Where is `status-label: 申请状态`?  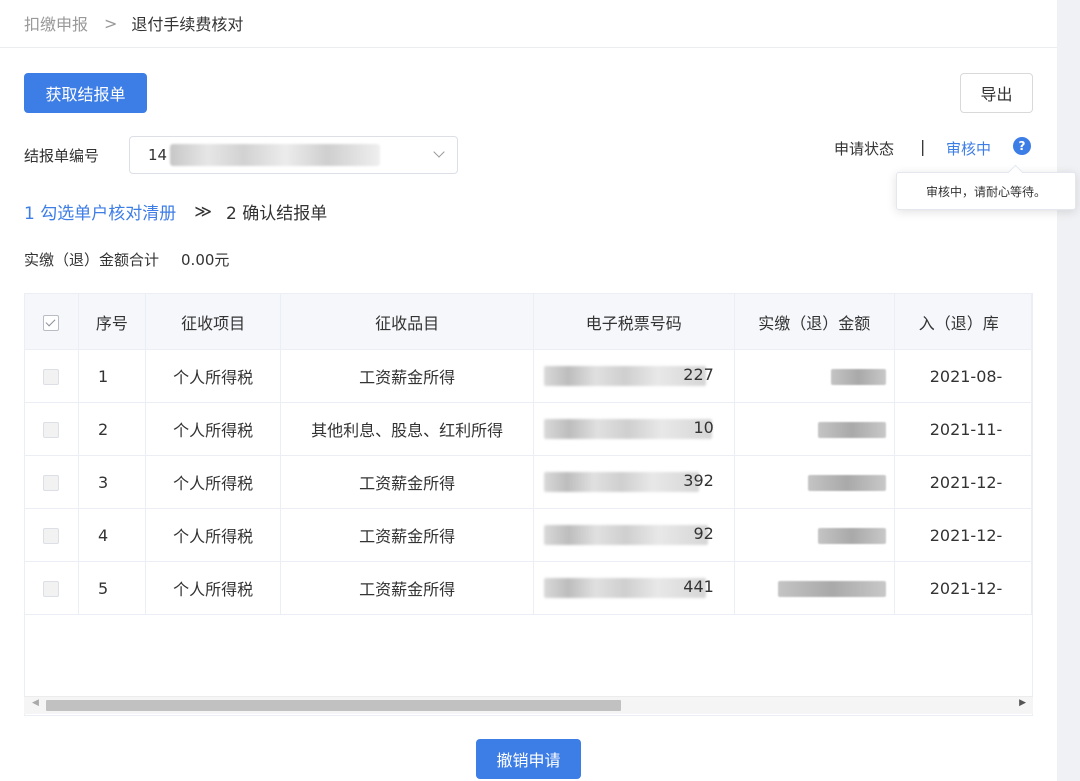 status-label: 申请状态 is located at coordinates (864, 149).